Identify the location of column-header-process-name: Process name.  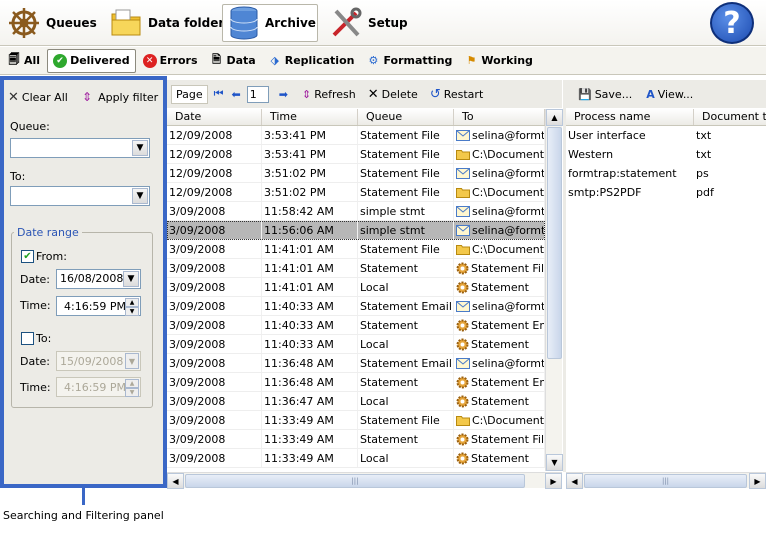
(630, 117).